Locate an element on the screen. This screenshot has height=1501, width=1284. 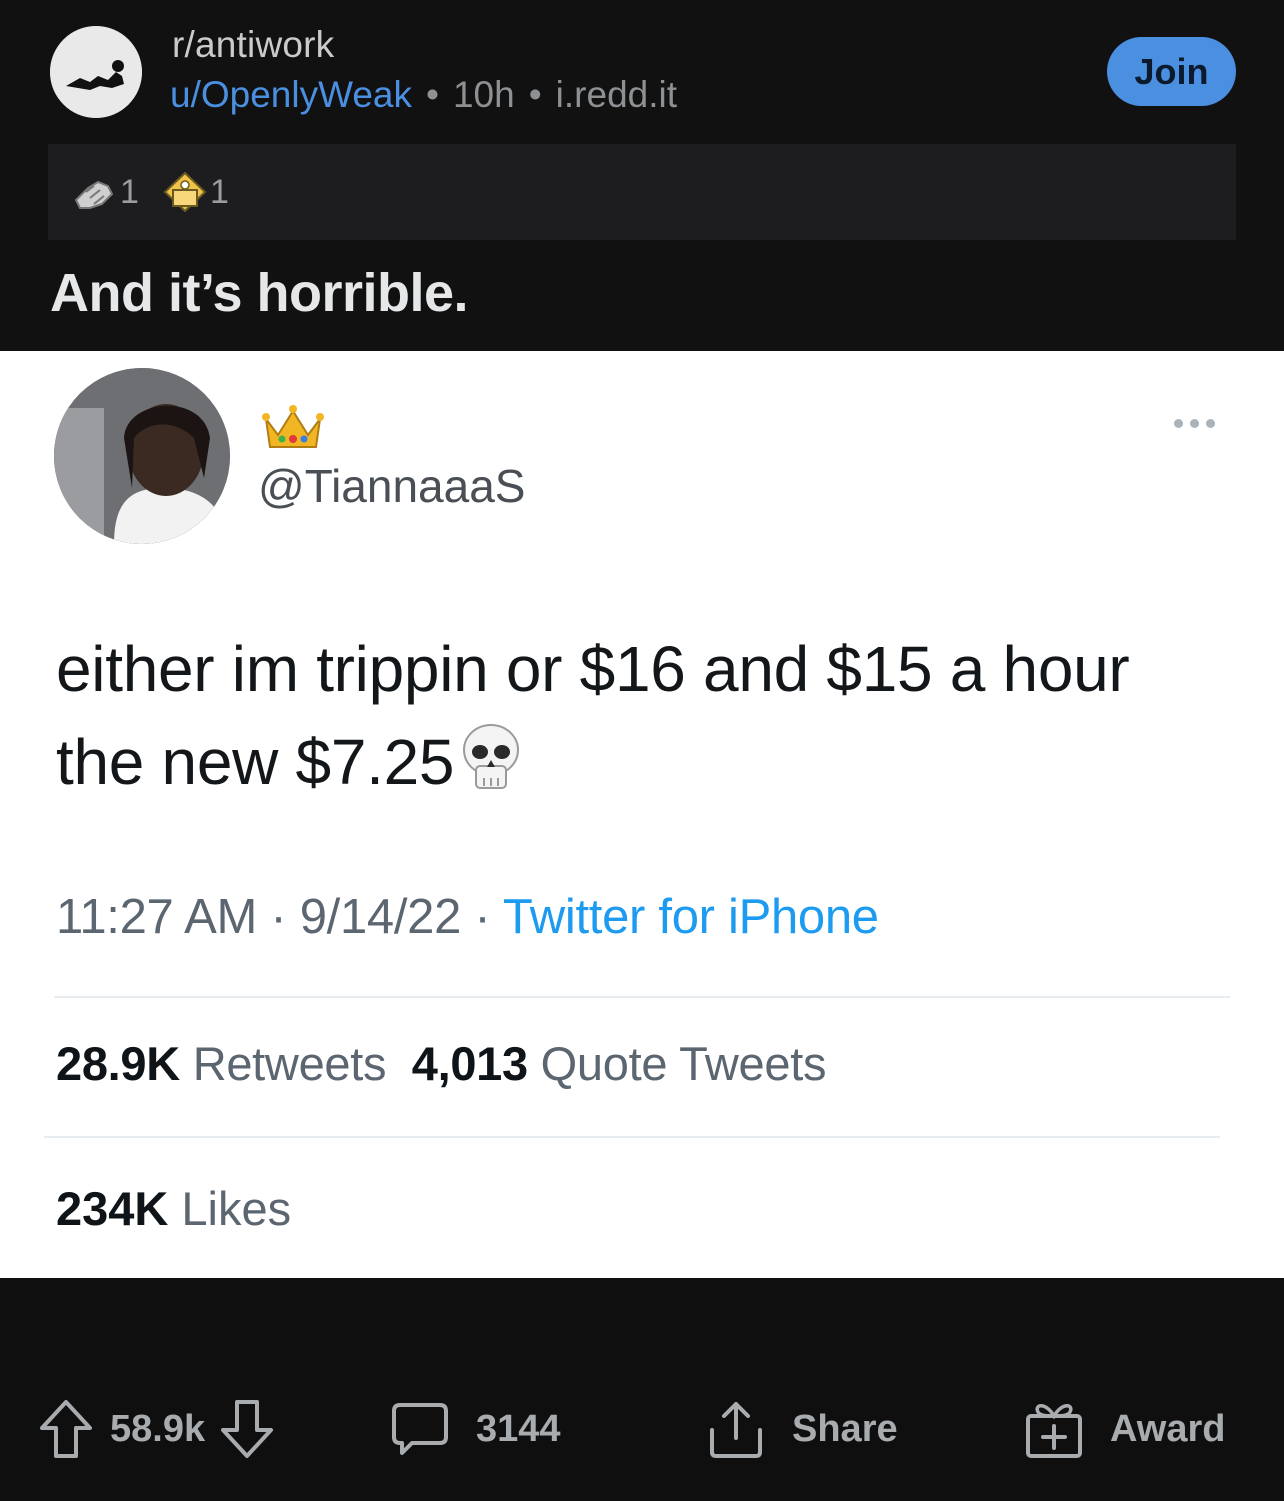
comments-button: 3144 is located at coordinates (475, 1429).